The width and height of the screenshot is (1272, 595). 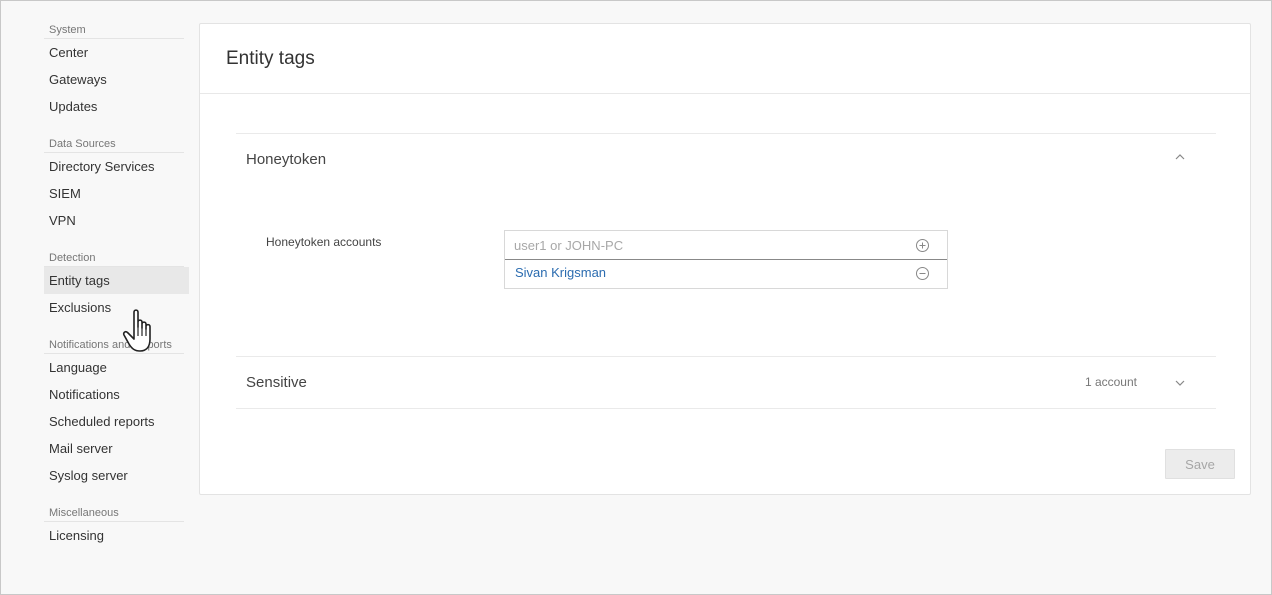 What do you see at coordinates (116, 220) in the screenshot?
I see `sidebar-item-vpn: VPN` at bounding box center [116, 220].